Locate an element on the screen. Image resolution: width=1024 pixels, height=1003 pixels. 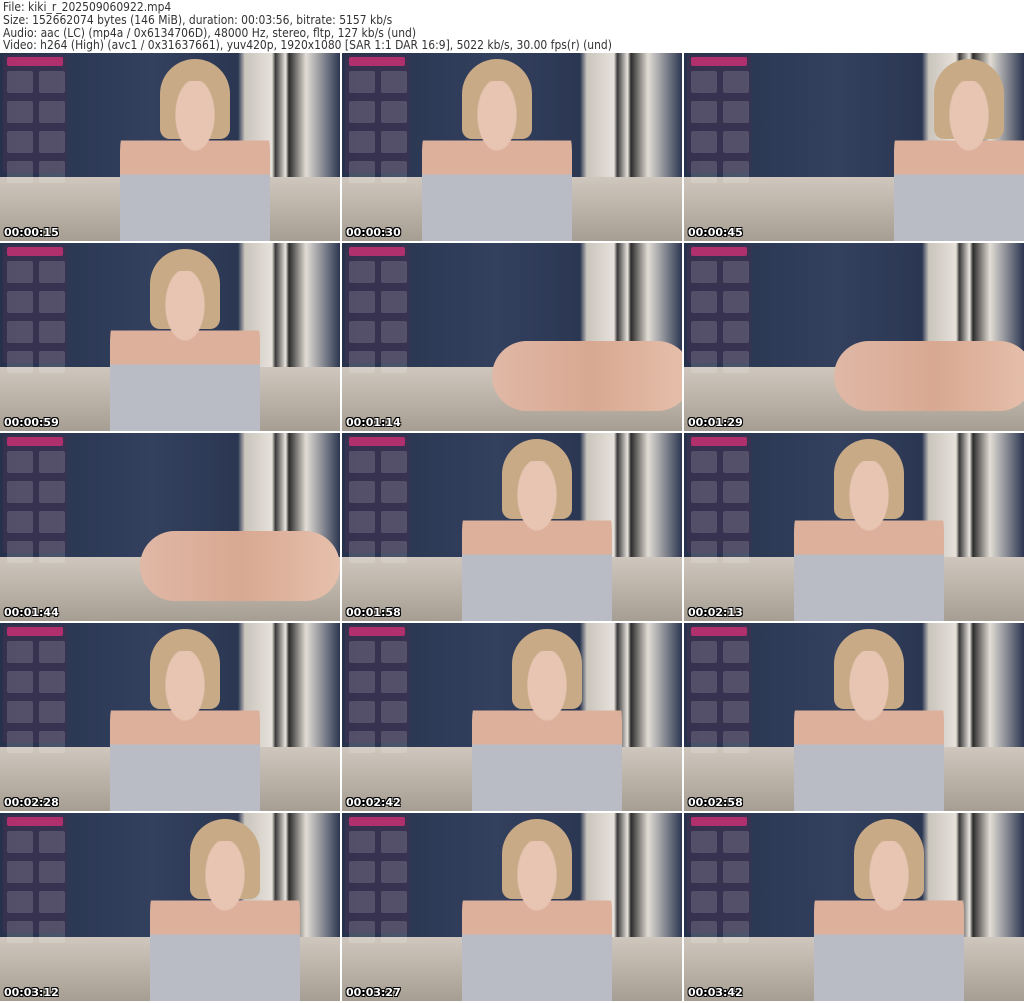
timestamp-label: 00:02:42 is located at coordinates (373, 802).